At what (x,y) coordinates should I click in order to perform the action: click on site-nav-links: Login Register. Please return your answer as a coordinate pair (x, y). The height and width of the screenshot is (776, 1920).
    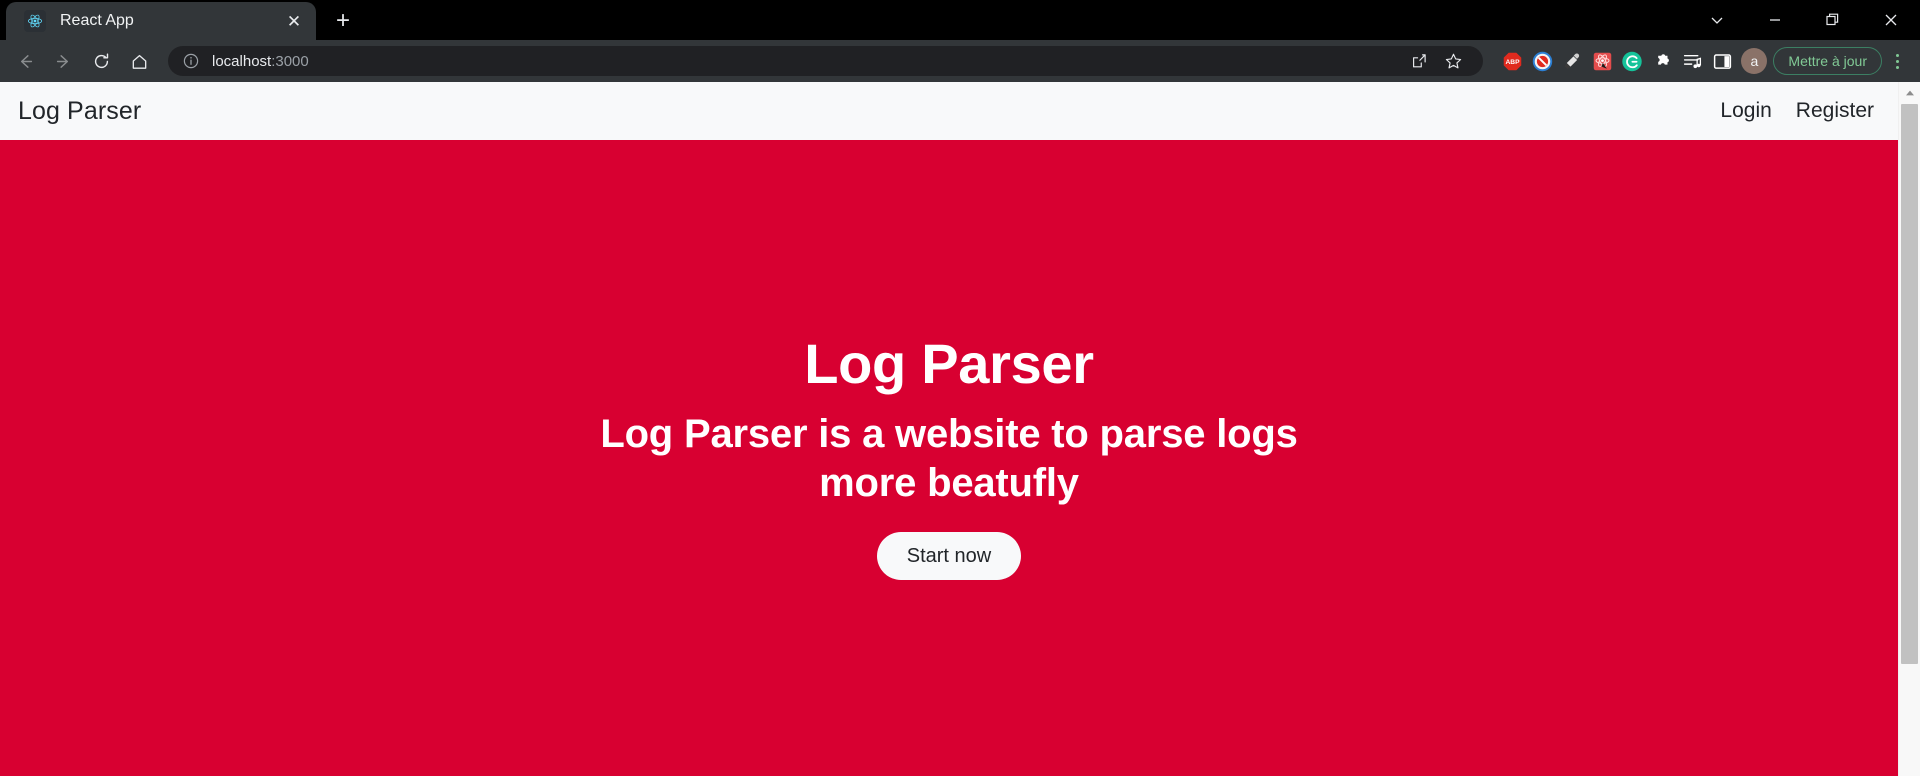
    Looking at the image, I should click on (1797, 111).